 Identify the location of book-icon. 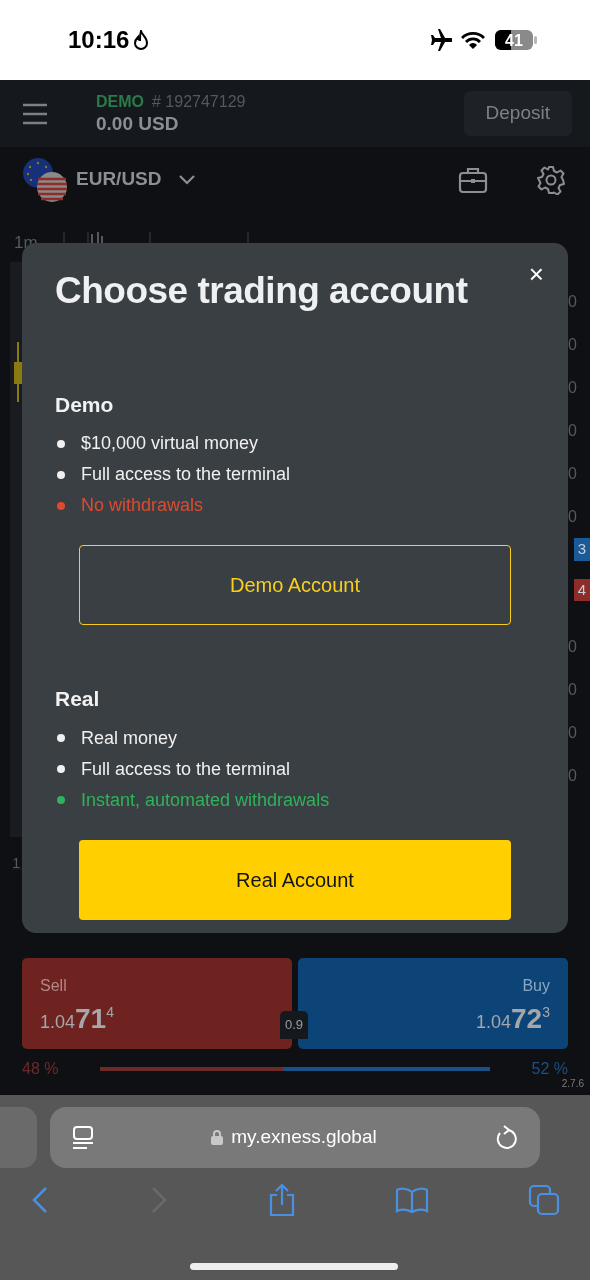
(412, 1200).